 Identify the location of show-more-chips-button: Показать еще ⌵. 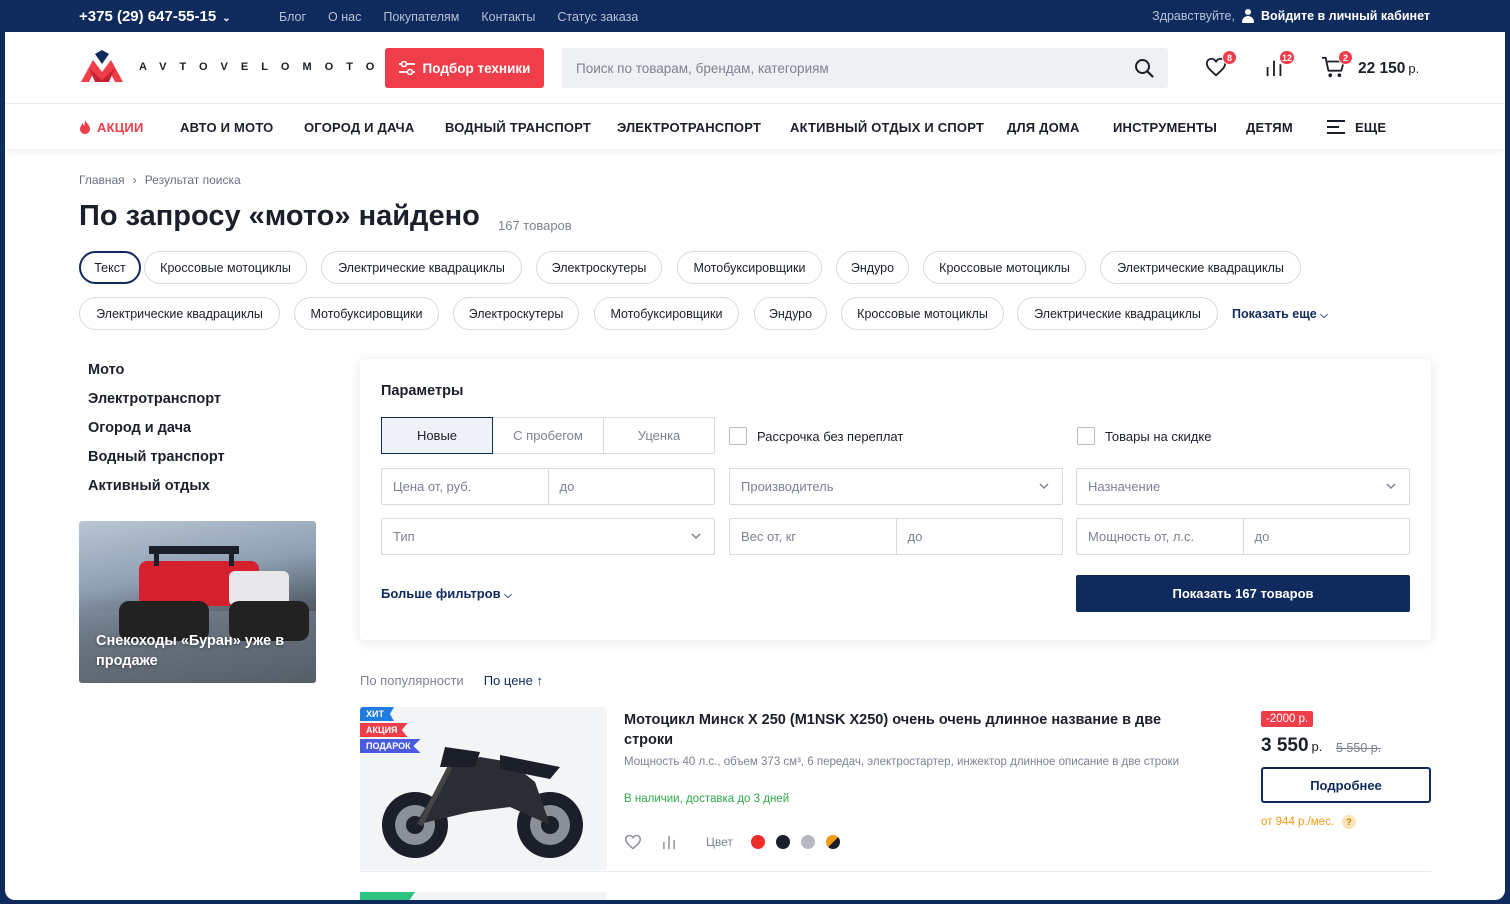
(1280, 314).